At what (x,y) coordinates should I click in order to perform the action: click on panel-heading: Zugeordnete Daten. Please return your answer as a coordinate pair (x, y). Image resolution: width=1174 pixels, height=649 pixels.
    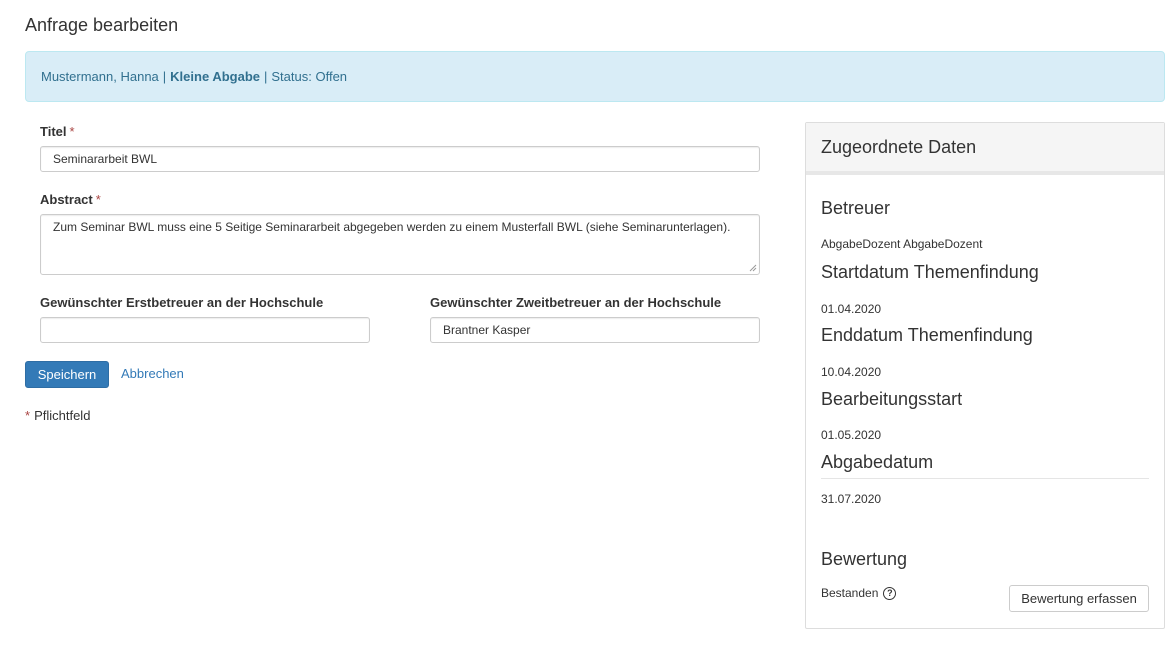
    Looking at the image, I should click on (985, 149).